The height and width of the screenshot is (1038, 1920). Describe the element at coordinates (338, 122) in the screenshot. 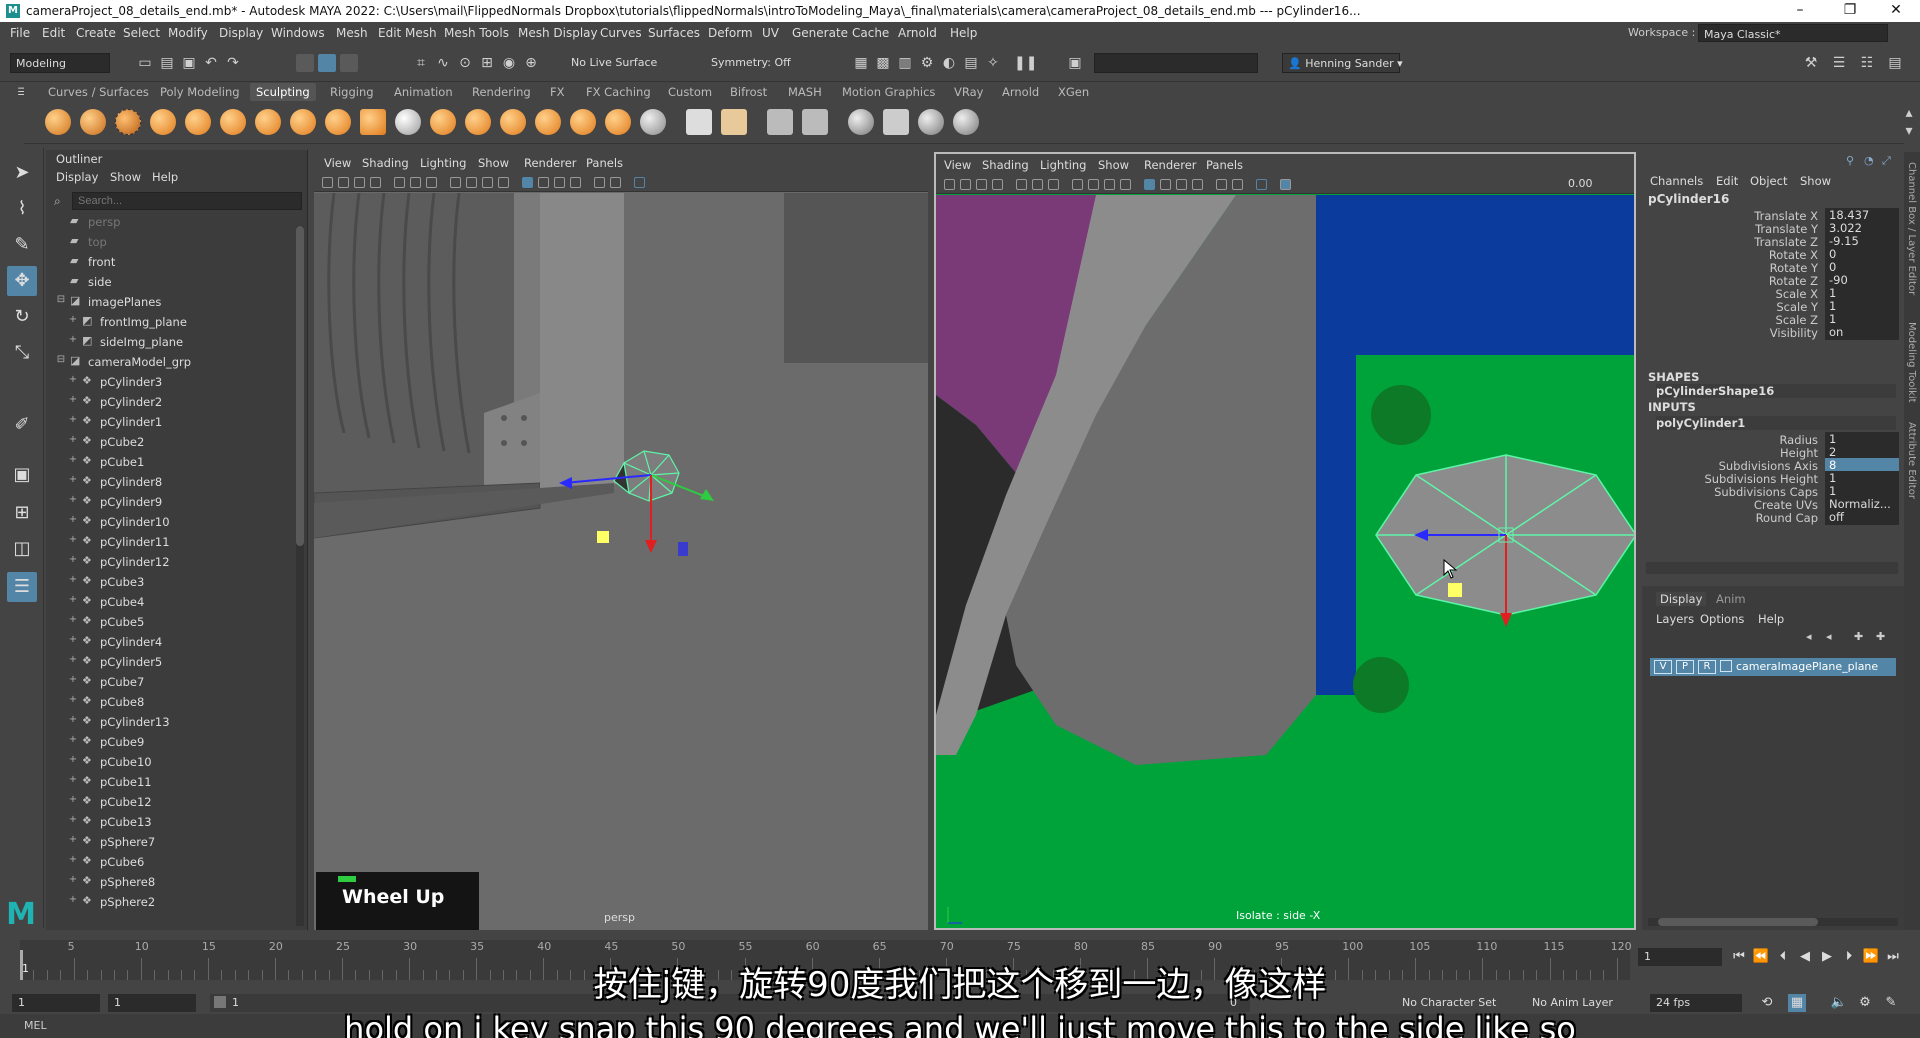

I see `repeat-tool-icon` at that location.